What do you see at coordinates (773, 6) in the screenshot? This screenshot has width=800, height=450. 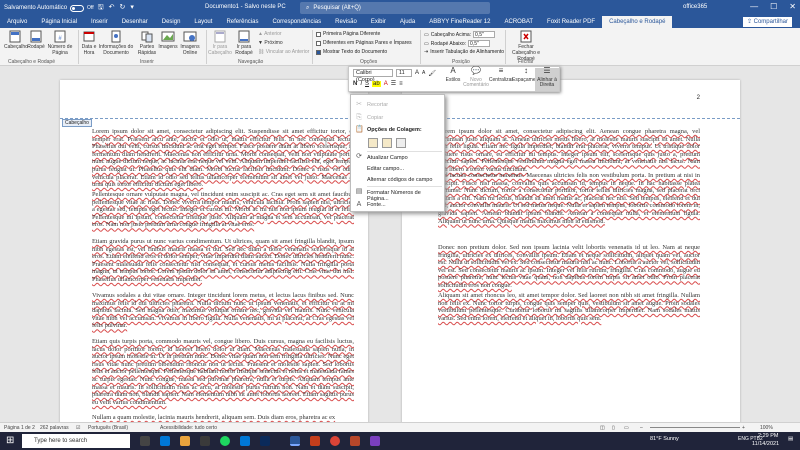 I see `maximize-button: ☐` at bounding box center [773, 6].